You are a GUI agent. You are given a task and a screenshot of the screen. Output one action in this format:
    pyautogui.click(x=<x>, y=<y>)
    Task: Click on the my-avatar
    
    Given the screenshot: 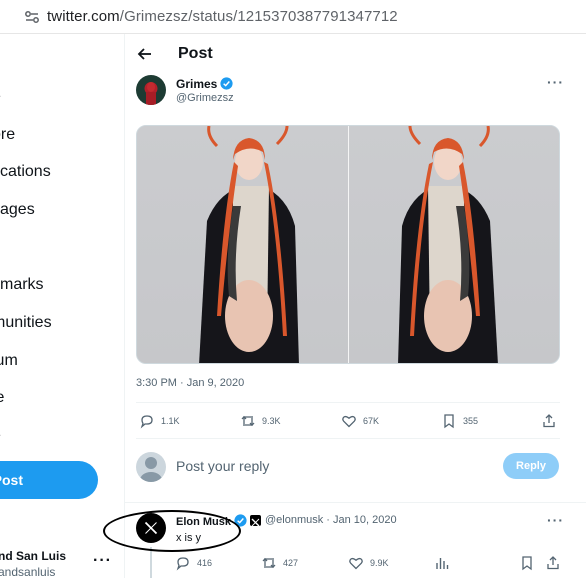 What is the action you would take?
    pyautogui.click(x=151, y=467)
    